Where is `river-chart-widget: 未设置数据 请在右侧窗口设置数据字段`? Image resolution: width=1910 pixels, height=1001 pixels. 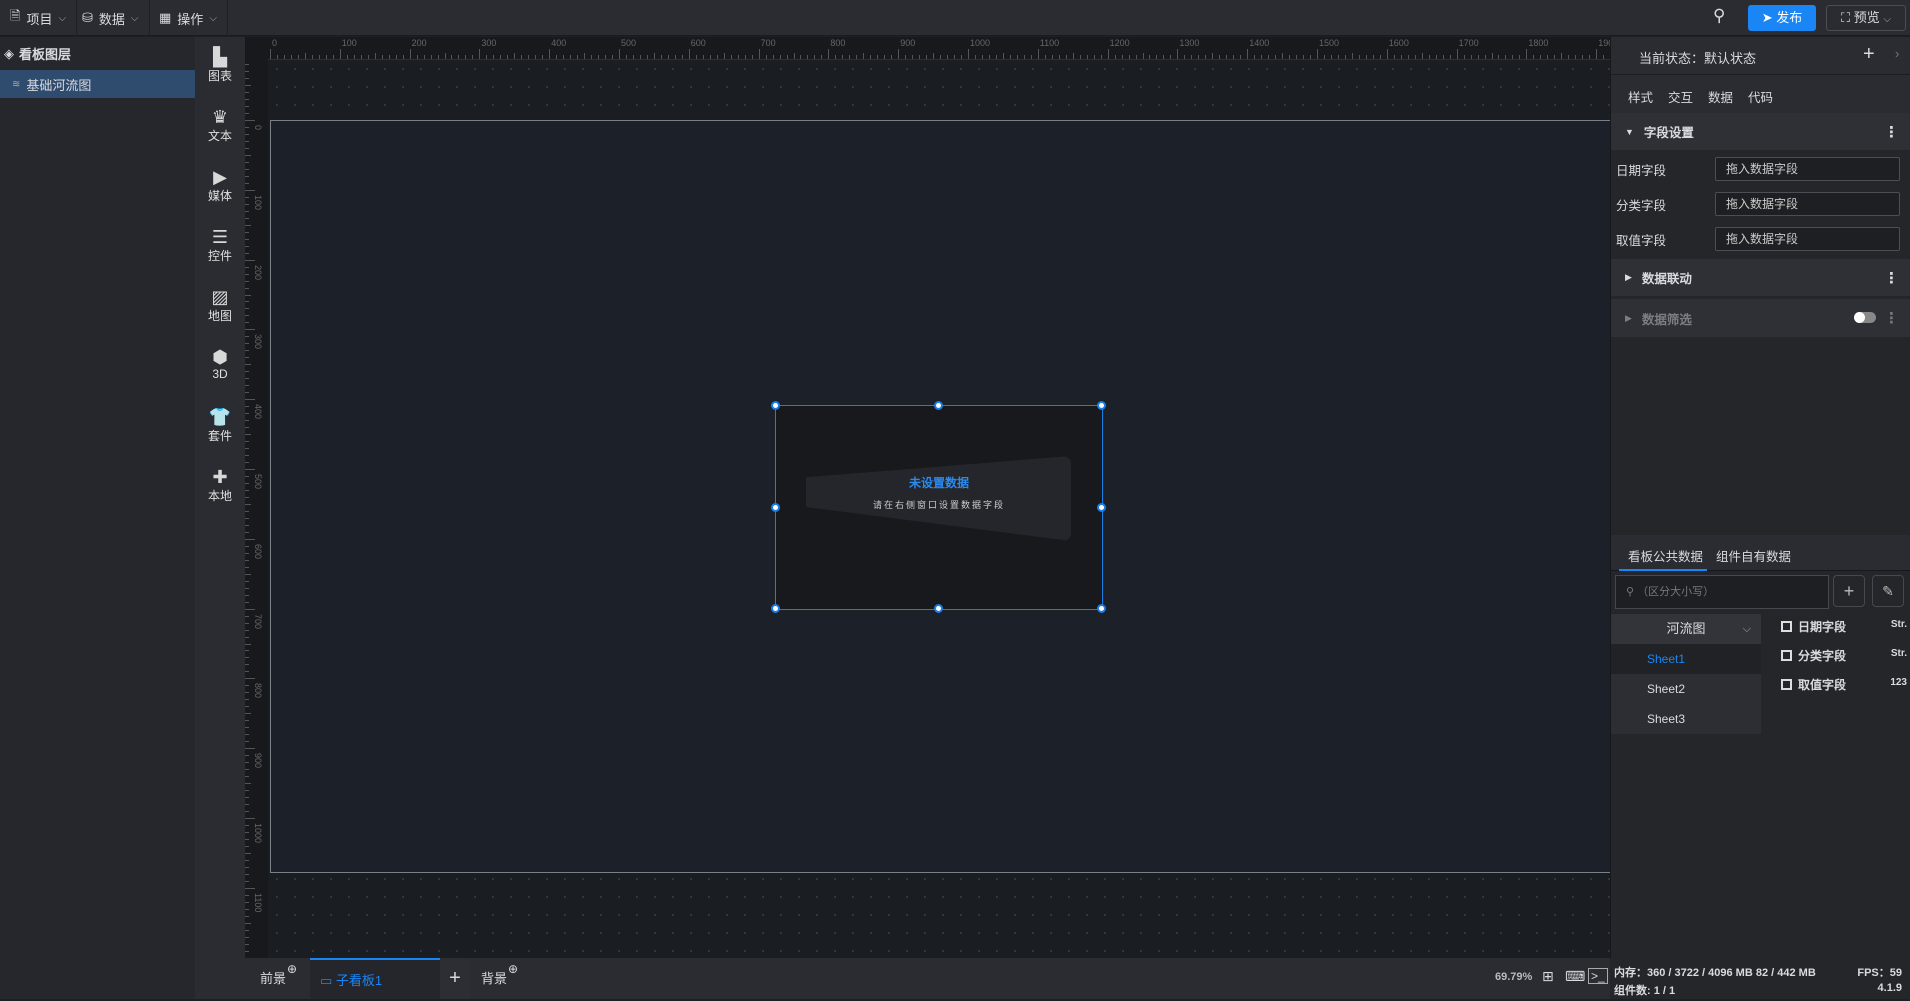
river-chart-widget: 未设置数据 请在右侧窗口设置数据字段 is located at coordinates (938, 507).